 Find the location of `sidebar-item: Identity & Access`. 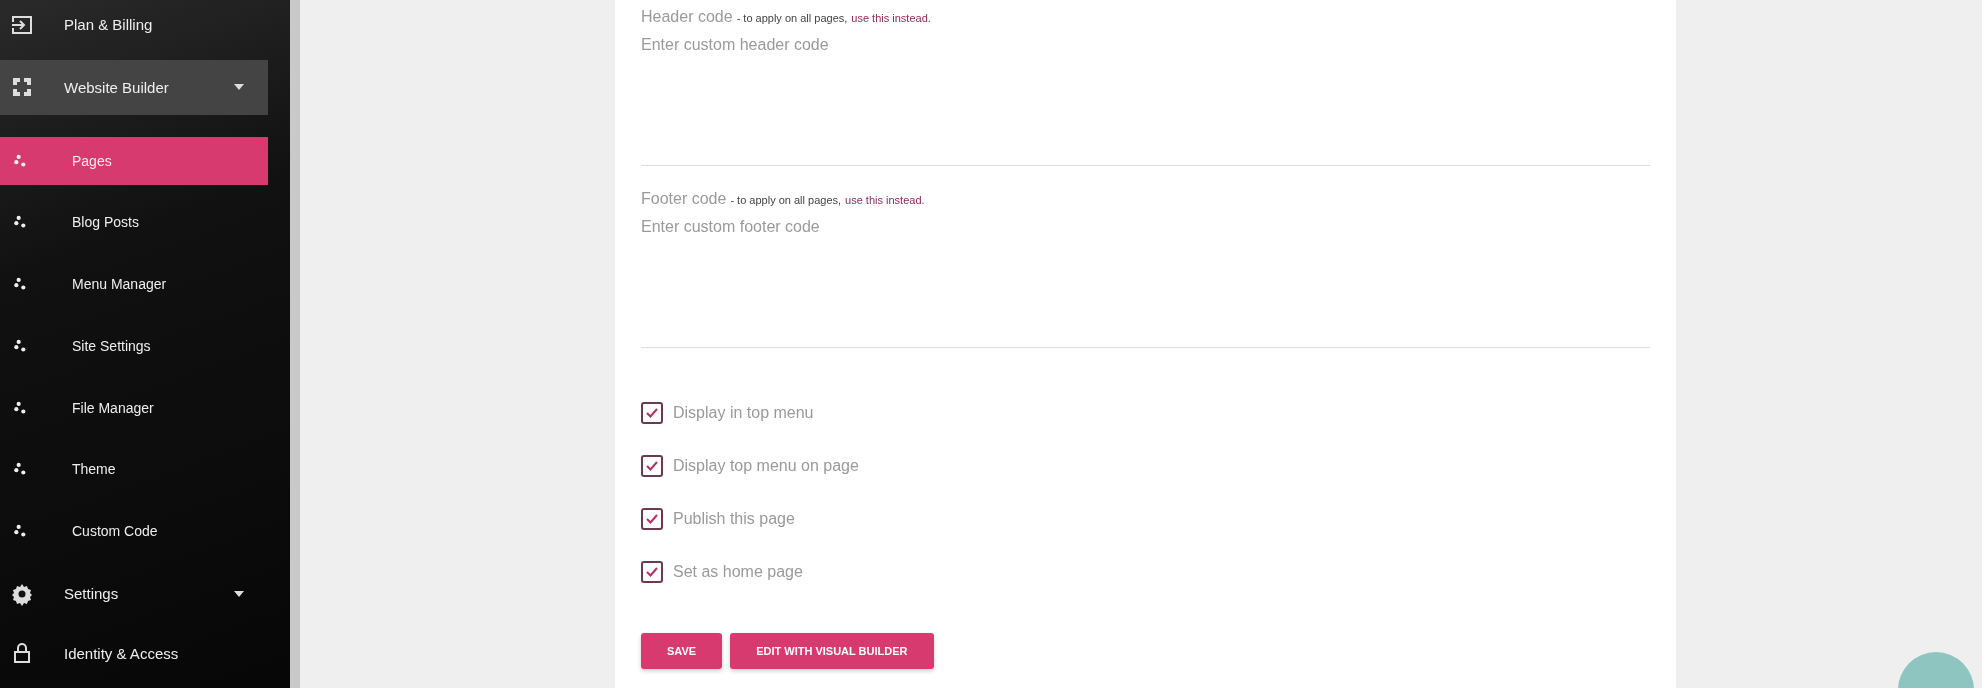

sidebar-item: Identity & Access is located at coordinates (134, 653).